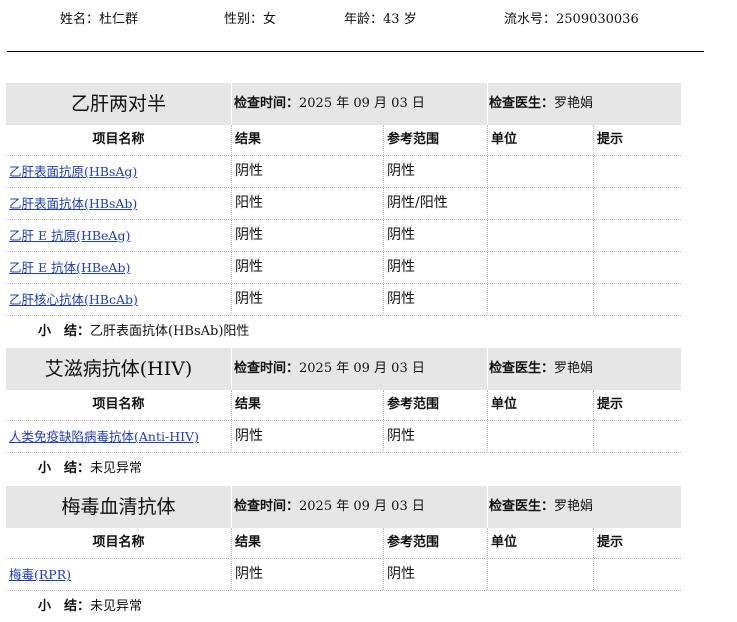  What do you see at coordinates (118, 507) in the screenshot?
I see `section-title: 梅毒血清抗体` at bounding box center [118, 507].